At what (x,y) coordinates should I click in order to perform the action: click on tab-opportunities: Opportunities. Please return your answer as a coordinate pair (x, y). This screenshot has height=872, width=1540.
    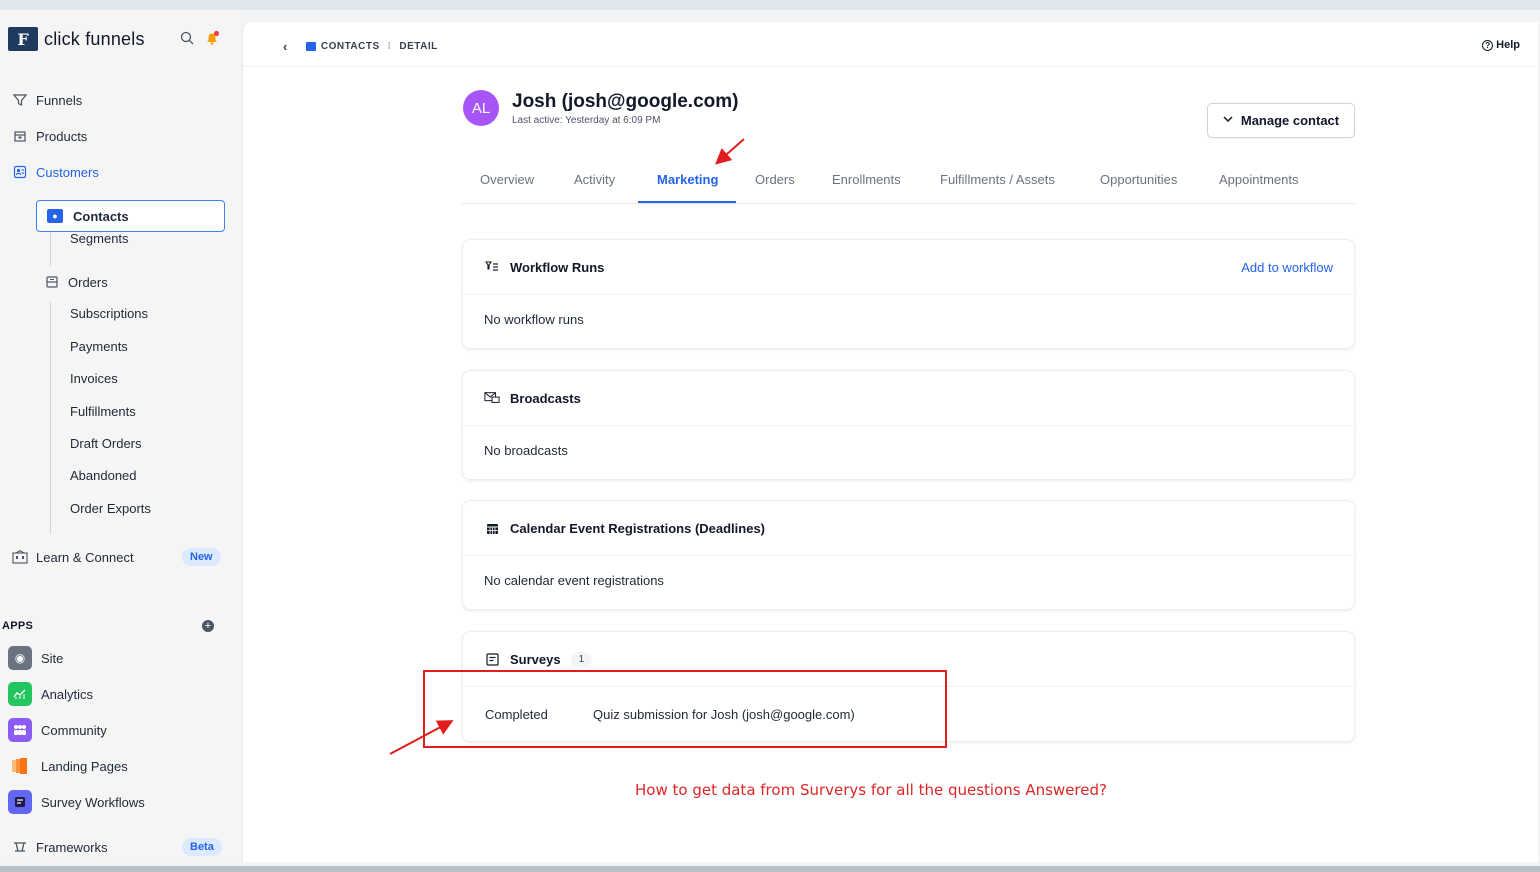
    Looking at the image, I should click on (1138, 179).